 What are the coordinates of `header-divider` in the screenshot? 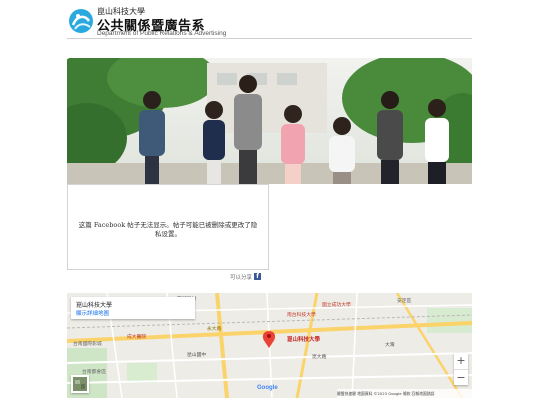 It's located at (269, 38).